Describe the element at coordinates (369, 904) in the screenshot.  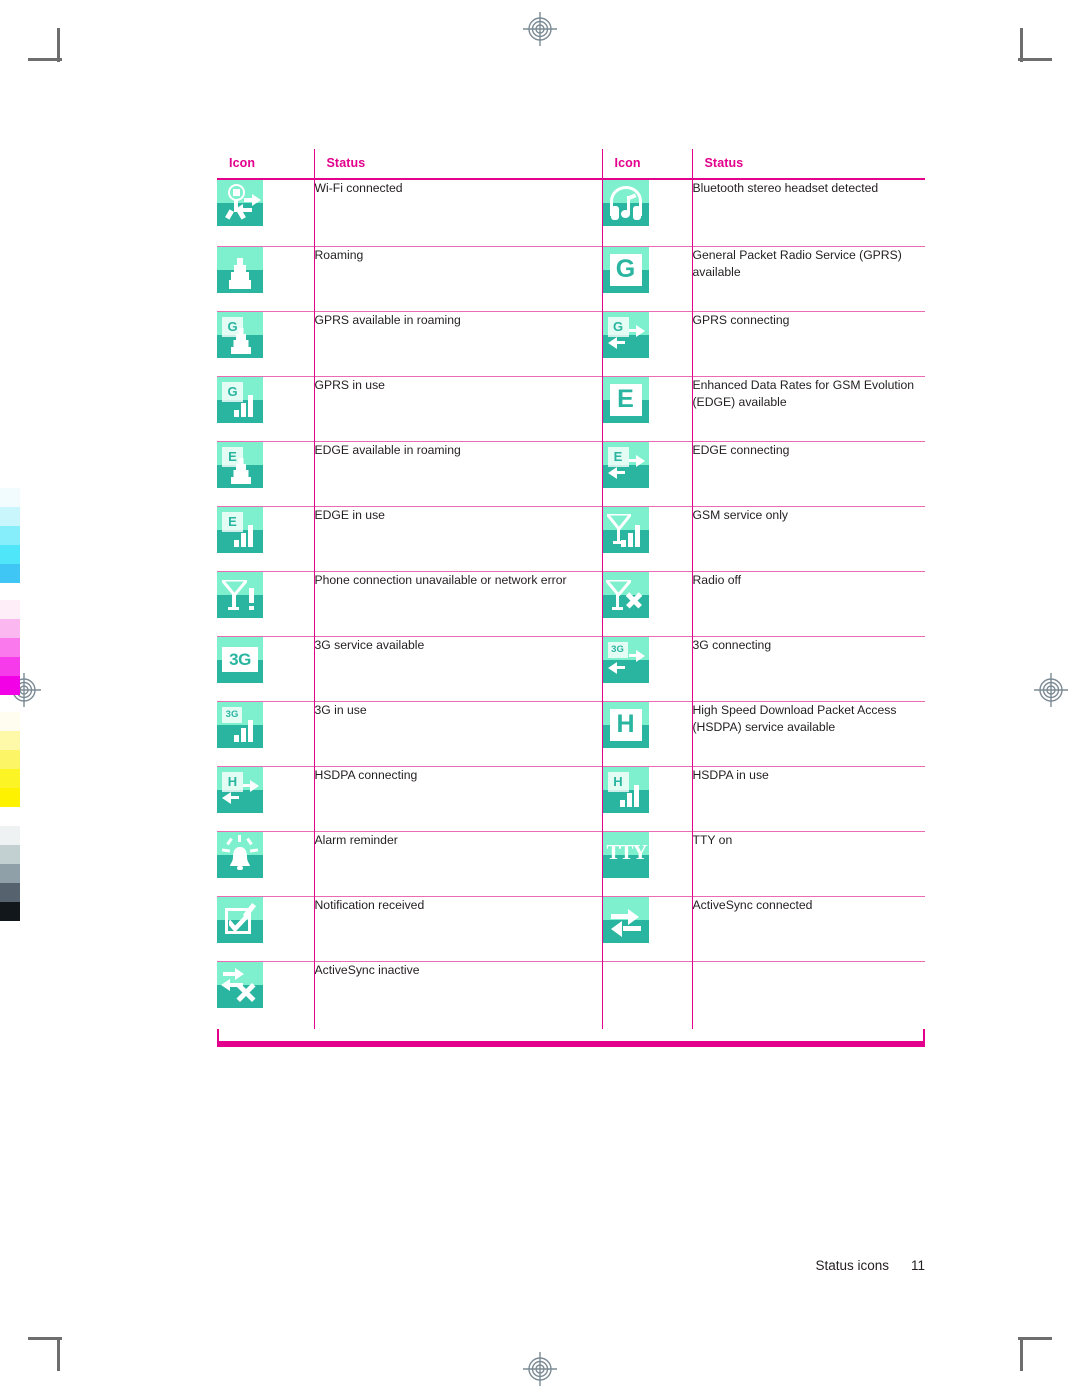
I see `status-label: Notification received` at that location.